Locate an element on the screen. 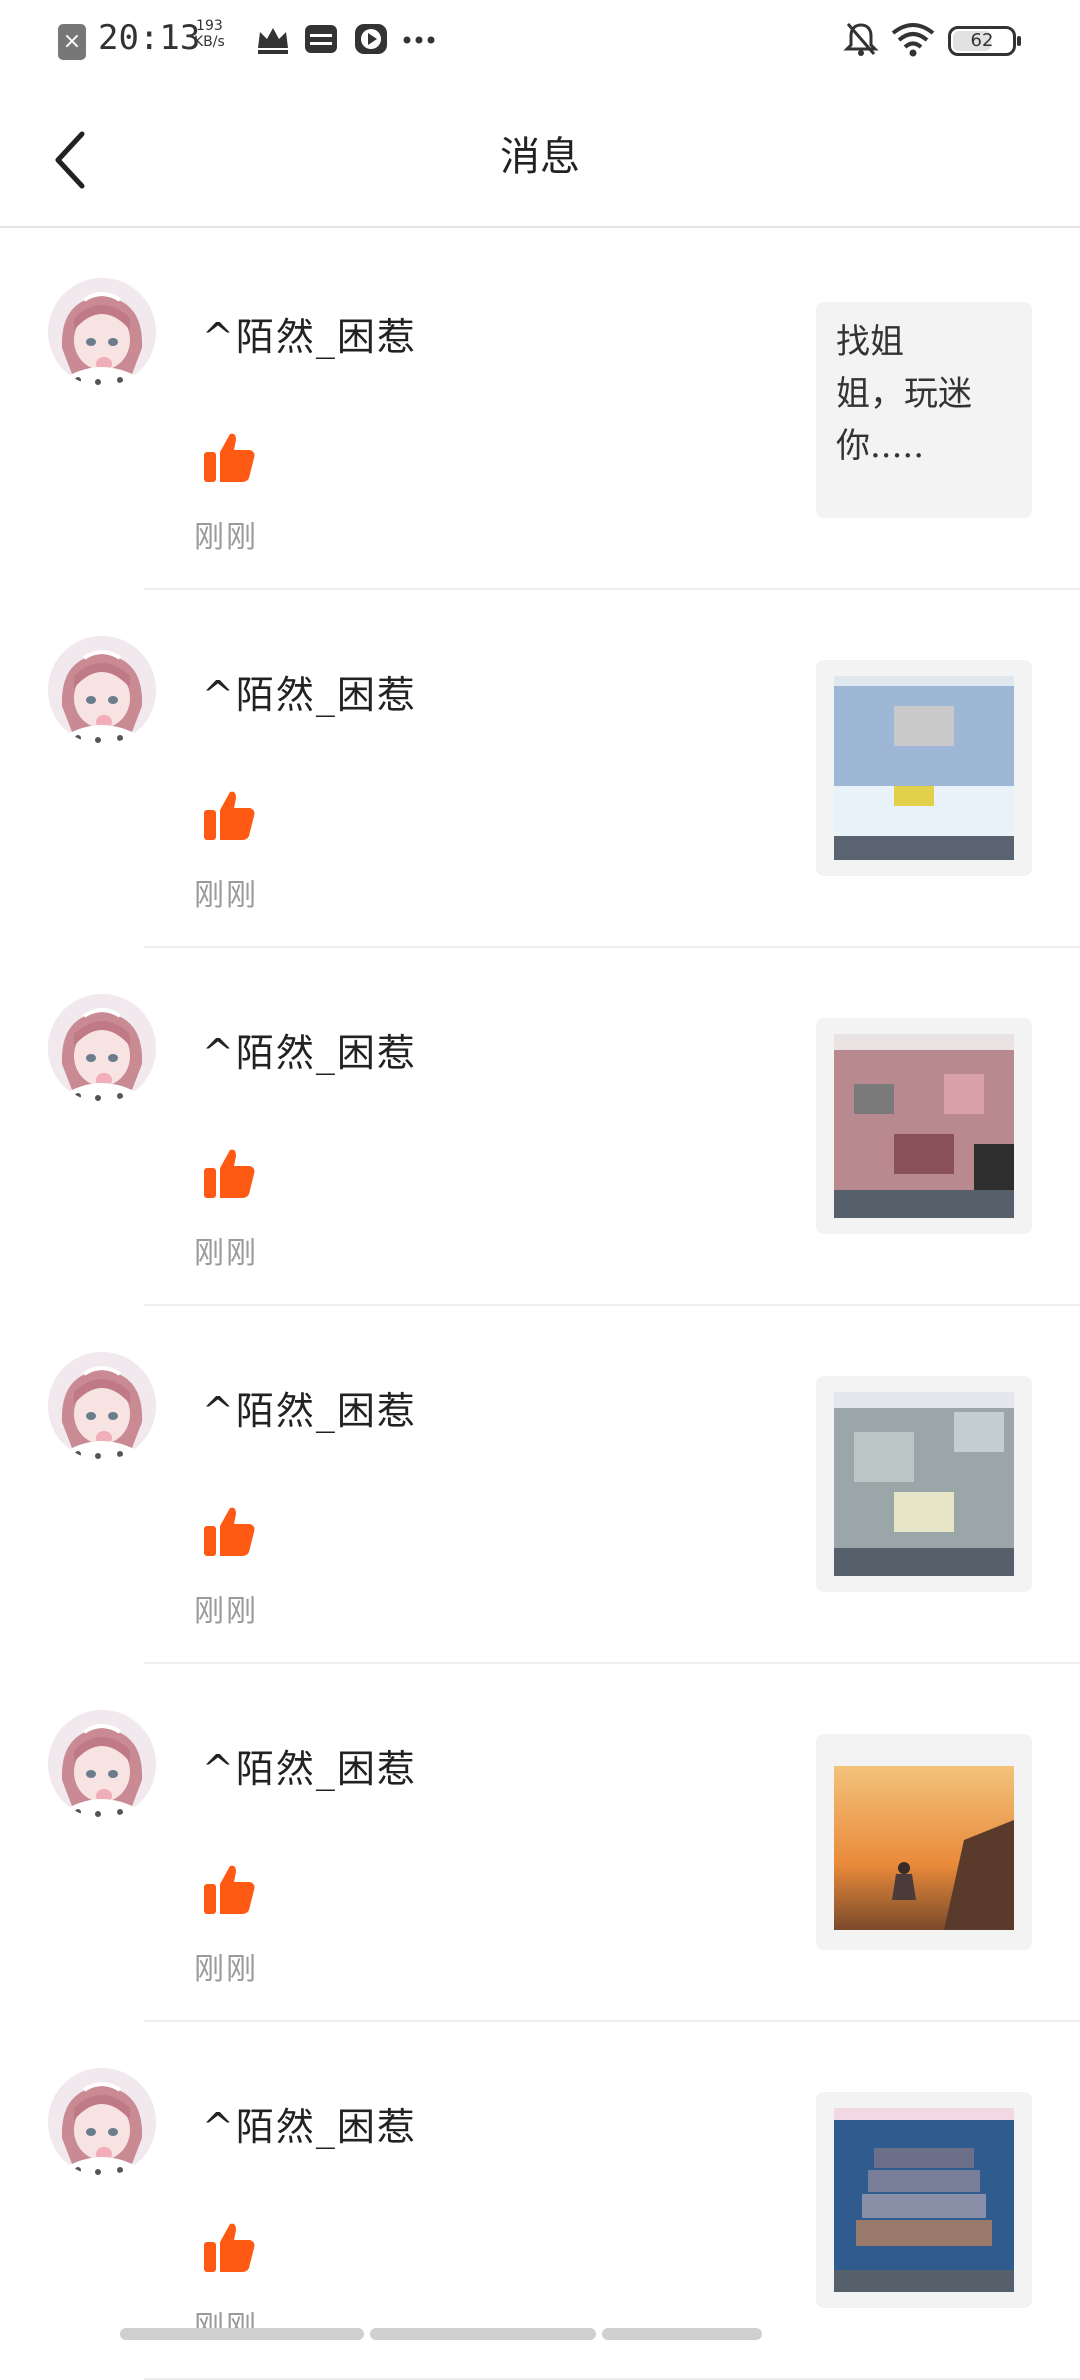  battery-icon: 62 is located at coordinates (984, 41).